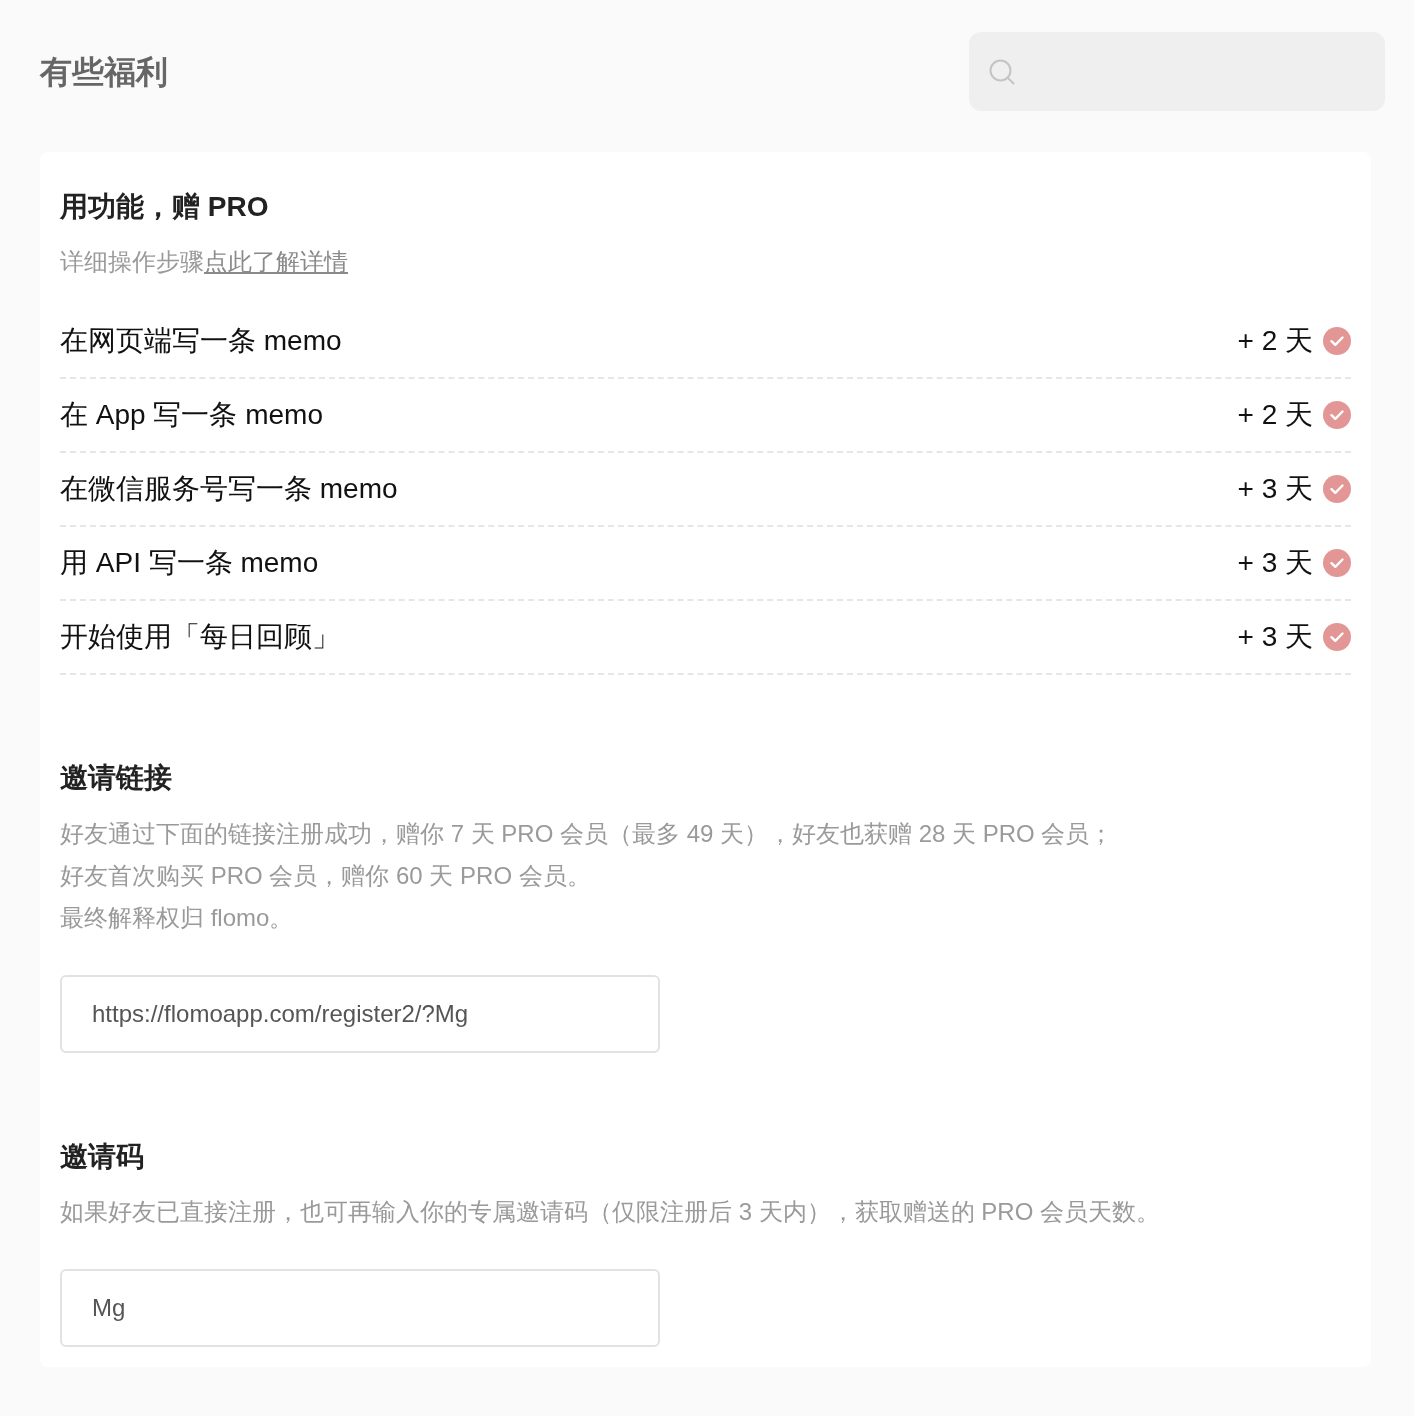 The width and height of the screenshot is (1414, 1416). I want to click on invite-code-field: Mg, so click(360, 1308).